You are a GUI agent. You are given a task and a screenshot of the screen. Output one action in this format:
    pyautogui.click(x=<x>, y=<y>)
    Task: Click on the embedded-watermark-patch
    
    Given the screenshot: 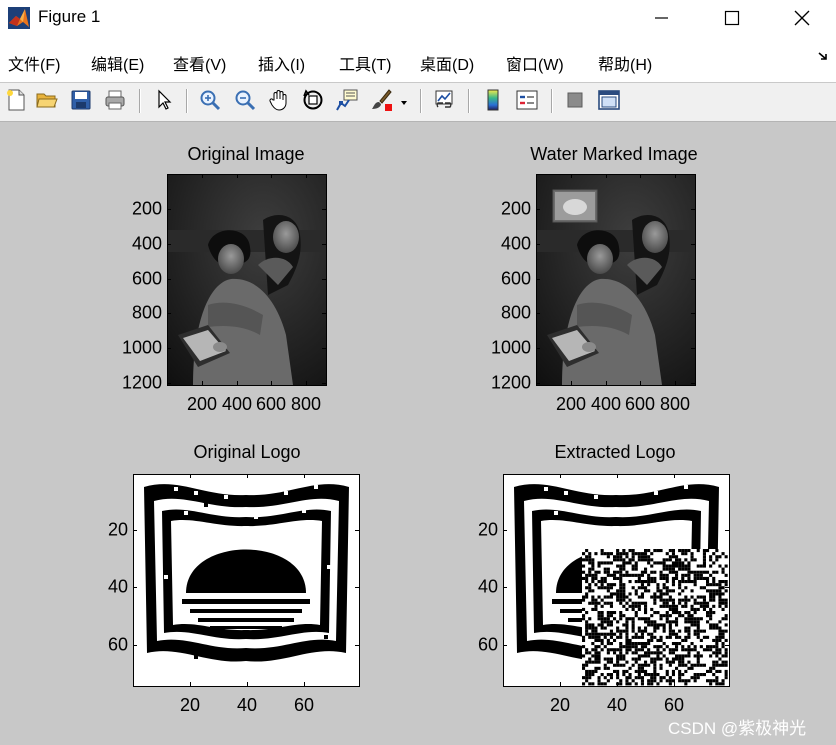 What is the action you would take?
    pyautogui.click(x=575, y=206)
    